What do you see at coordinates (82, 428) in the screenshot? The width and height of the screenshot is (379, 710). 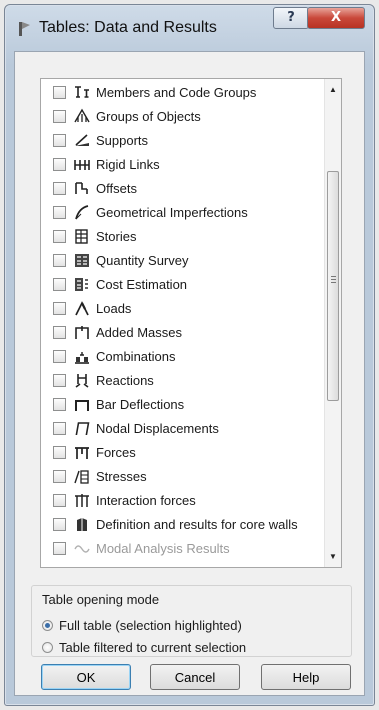 I see `nodal-displacements-icon` at bounding box center [82, 428].